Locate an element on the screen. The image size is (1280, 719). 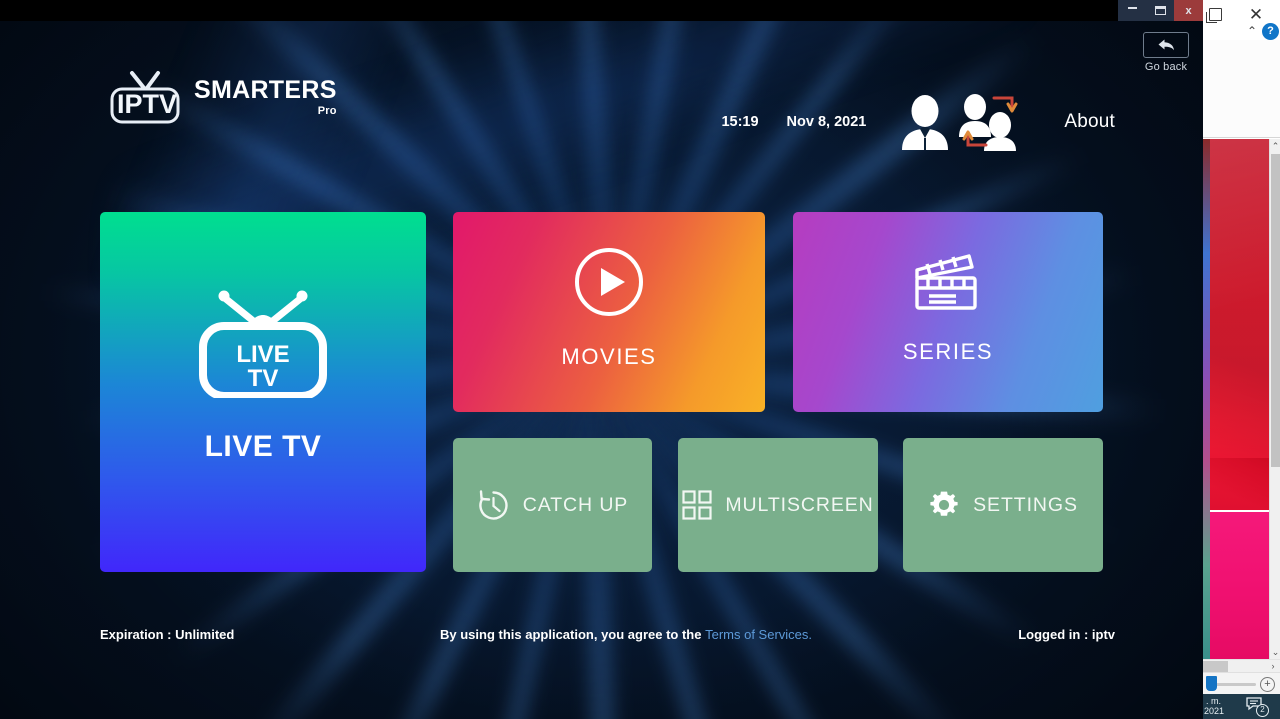
scroll-up-icon: ⌃ is located at coordinates (1275, 146).